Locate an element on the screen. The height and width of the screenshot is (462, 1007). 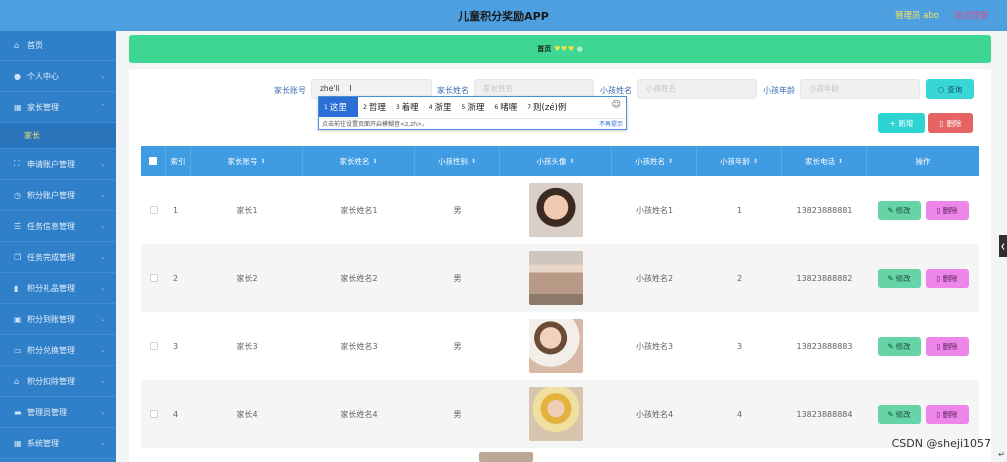
child-age-input: 小孩年龄 is located at coordinates (860, 89).